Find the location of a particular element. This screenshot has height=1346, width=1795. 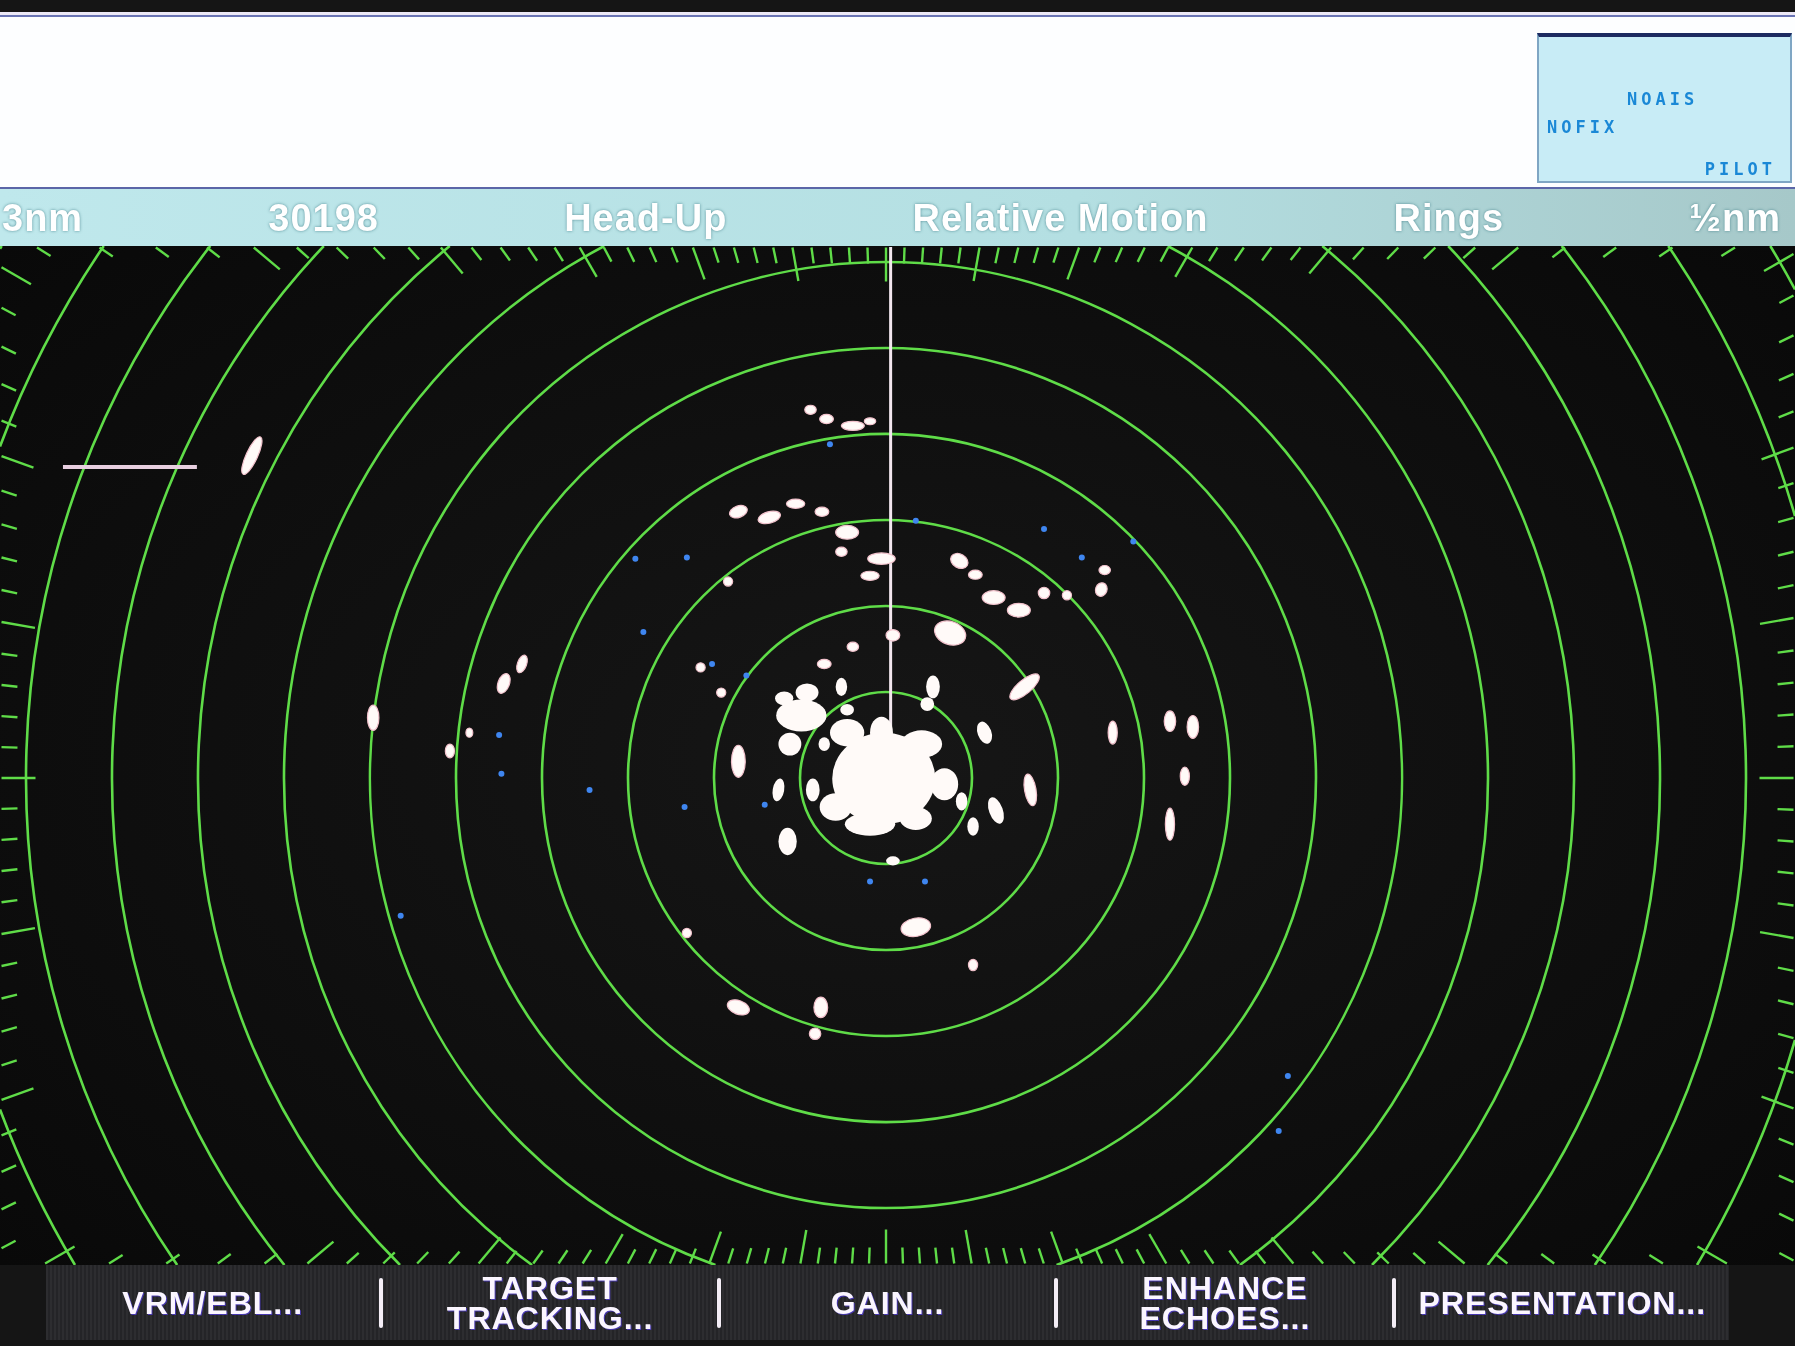

indicator-label: NOFIX is located at coordinates (1583, 127).